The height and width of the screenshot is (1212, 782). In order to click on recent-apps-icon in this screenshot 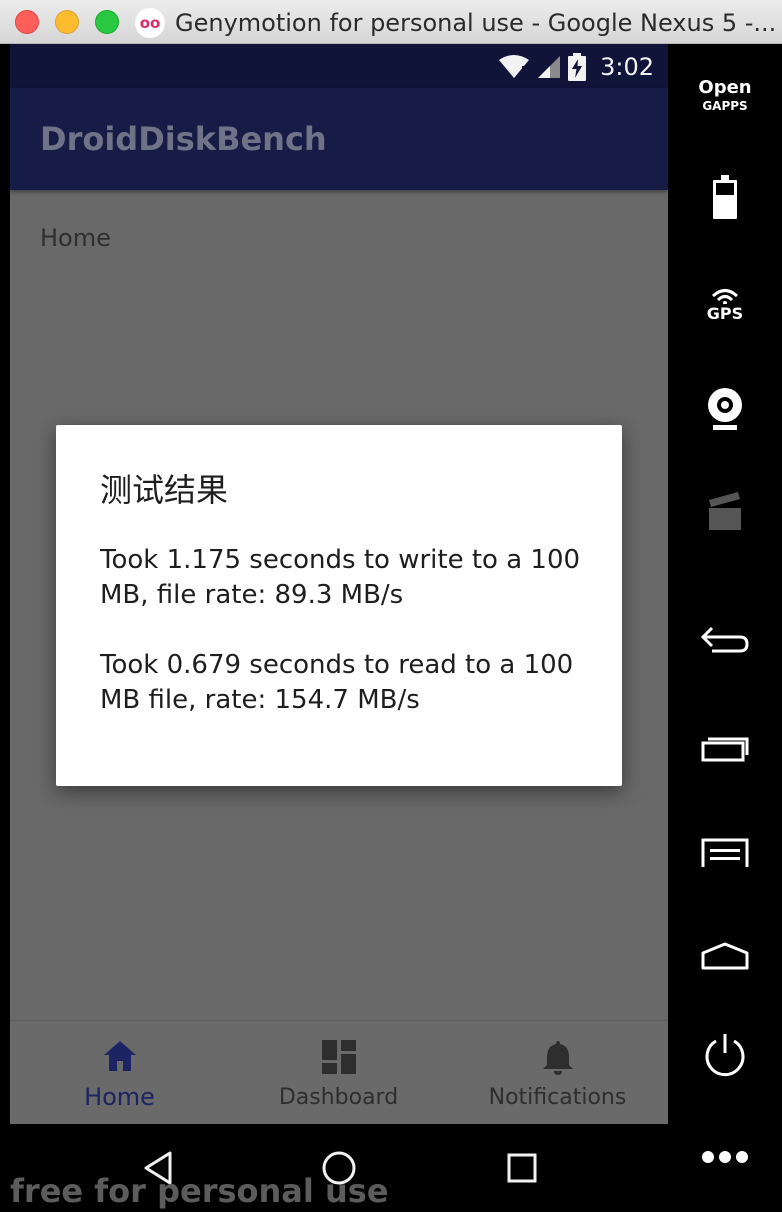, I will do `click(725, 749)`.